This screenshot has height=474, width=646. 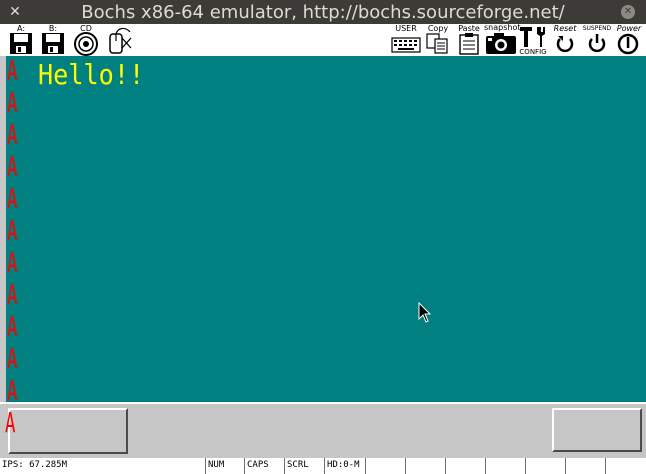 I want to click on mouse-pointer-icon, so click(x=425, y=312).